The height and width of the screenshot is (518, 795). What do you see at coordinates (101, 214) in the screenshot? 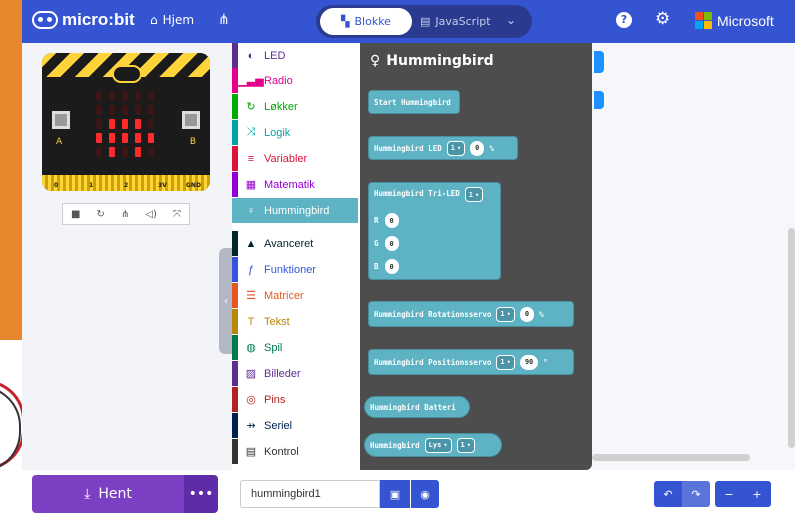
I see `restart-icon: ↻` at bounding box center [101, 214].